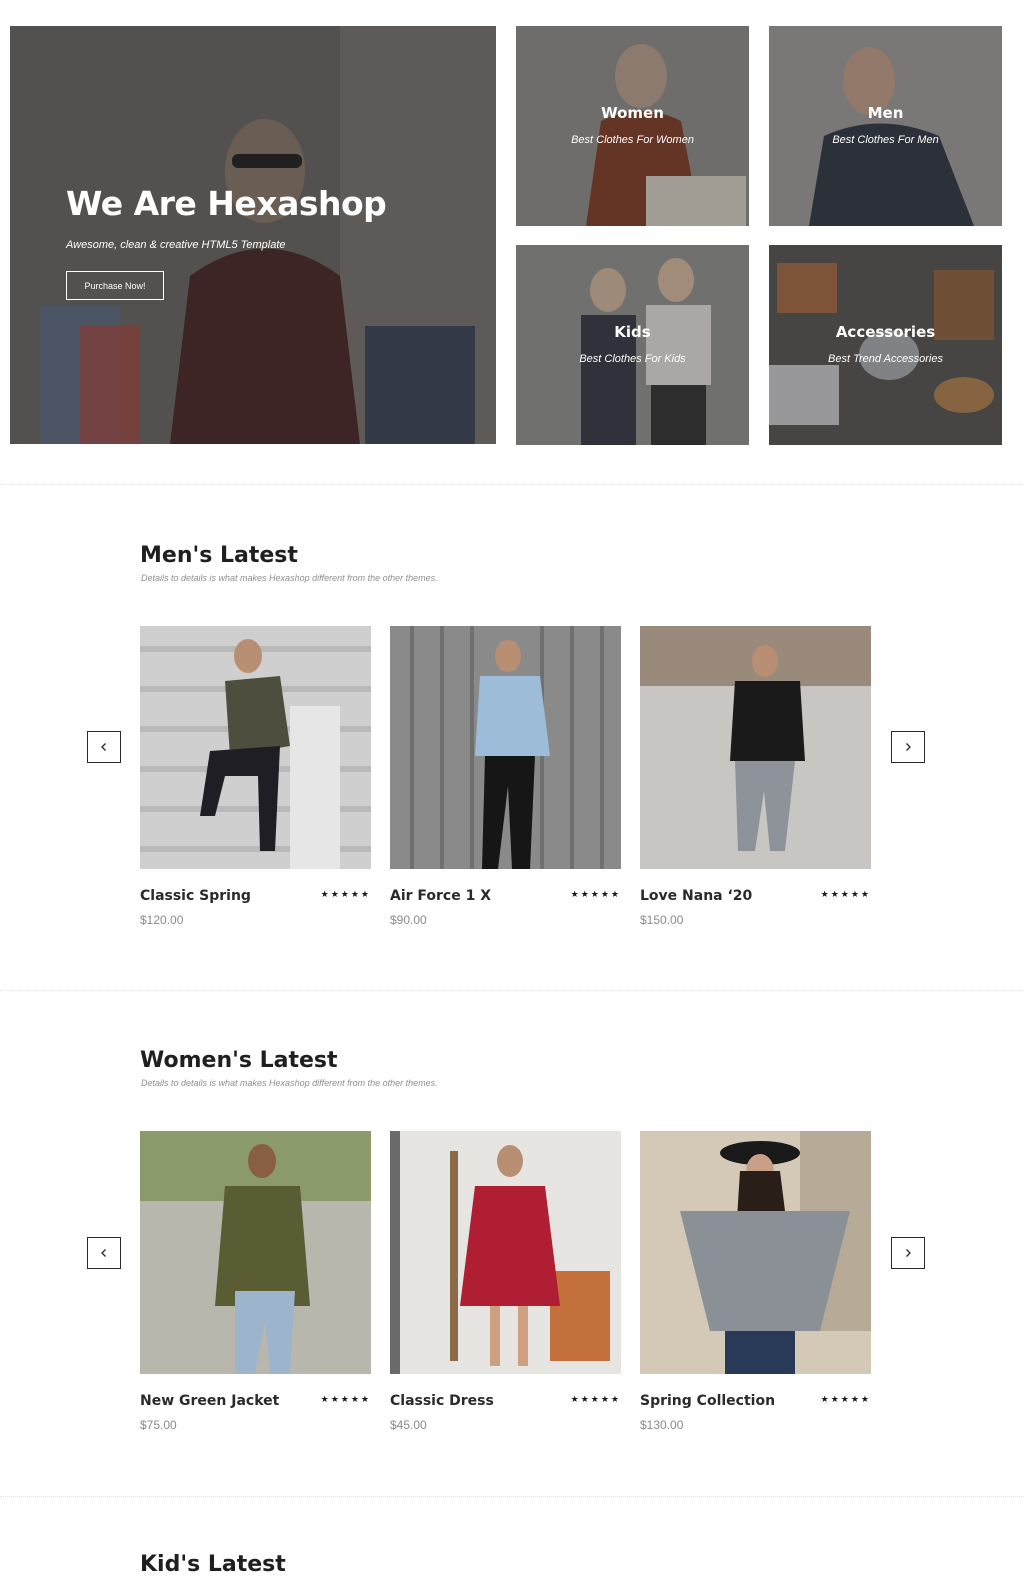 The height and width of the screenshot is (1587, 1024). What do you see at coordinates (885, 113) in the screenshot?
I see `category-title: Men` at bounding box center [885, 113].